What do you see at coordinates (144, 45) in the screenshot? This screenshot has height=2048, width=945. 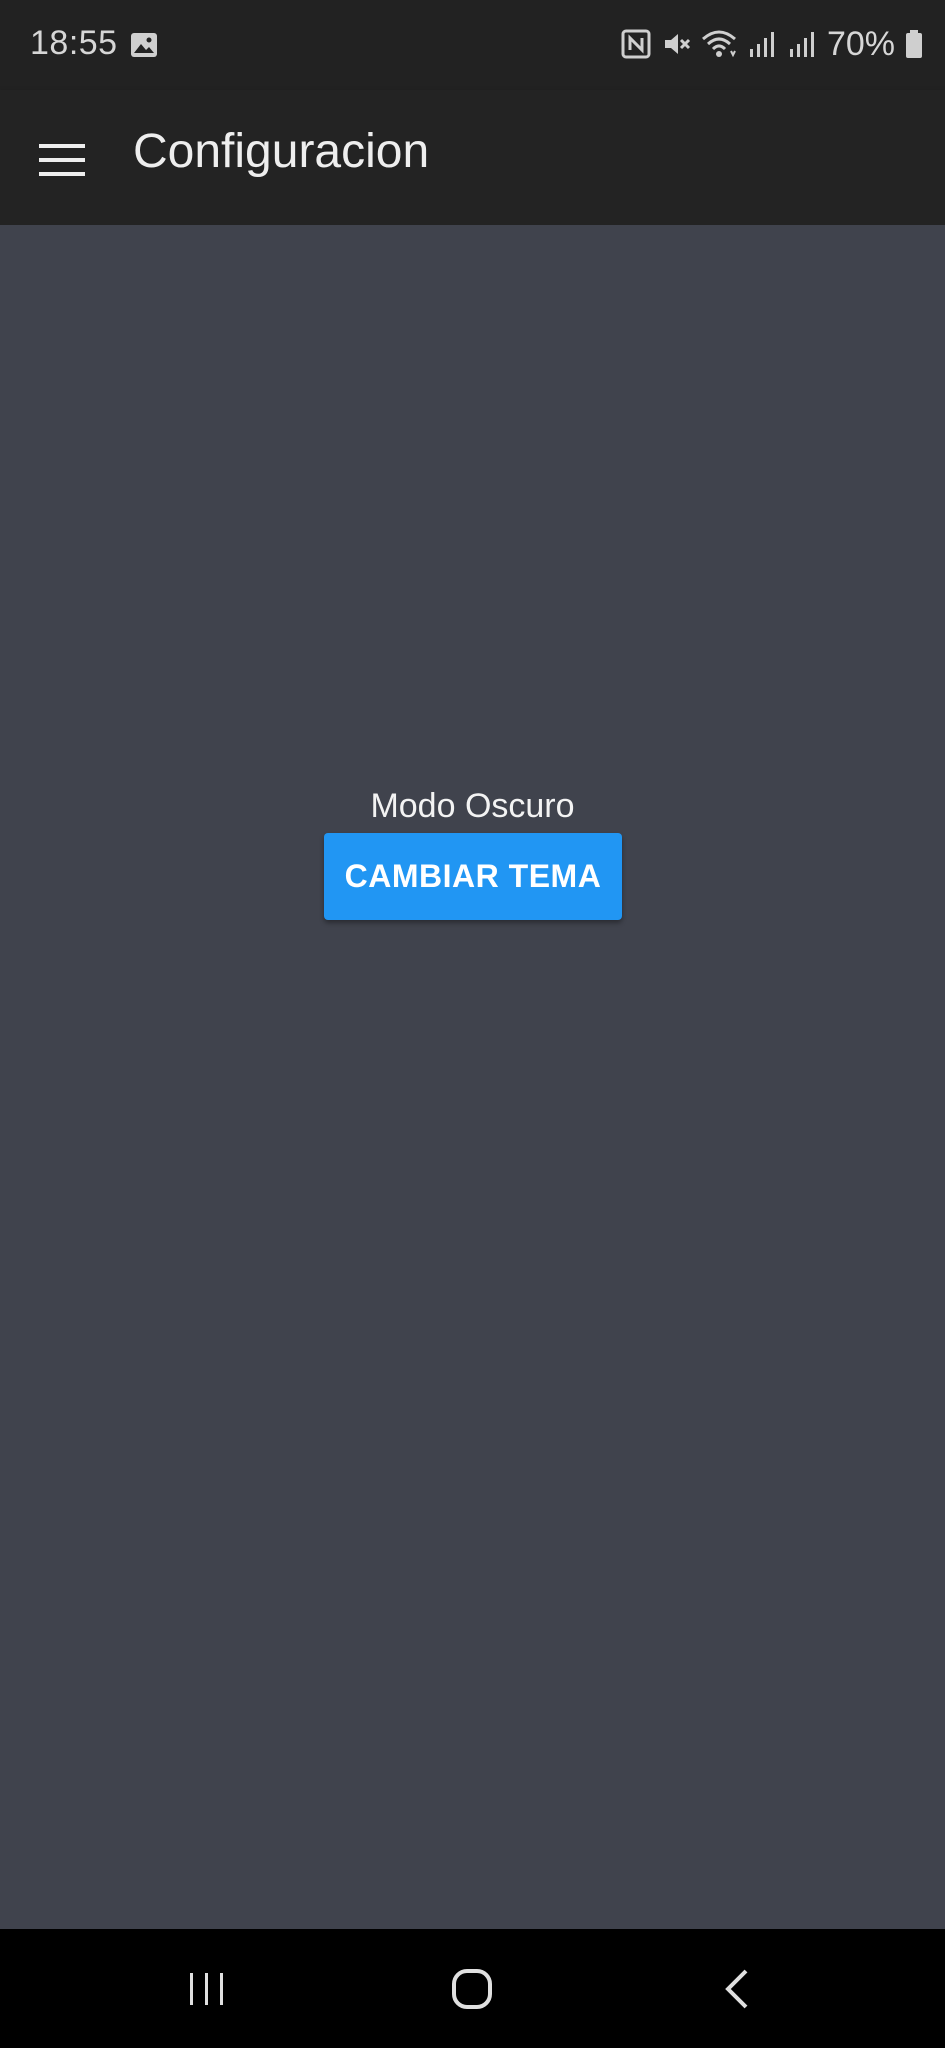 I see `image-icon` at bounding box center [144, 45].